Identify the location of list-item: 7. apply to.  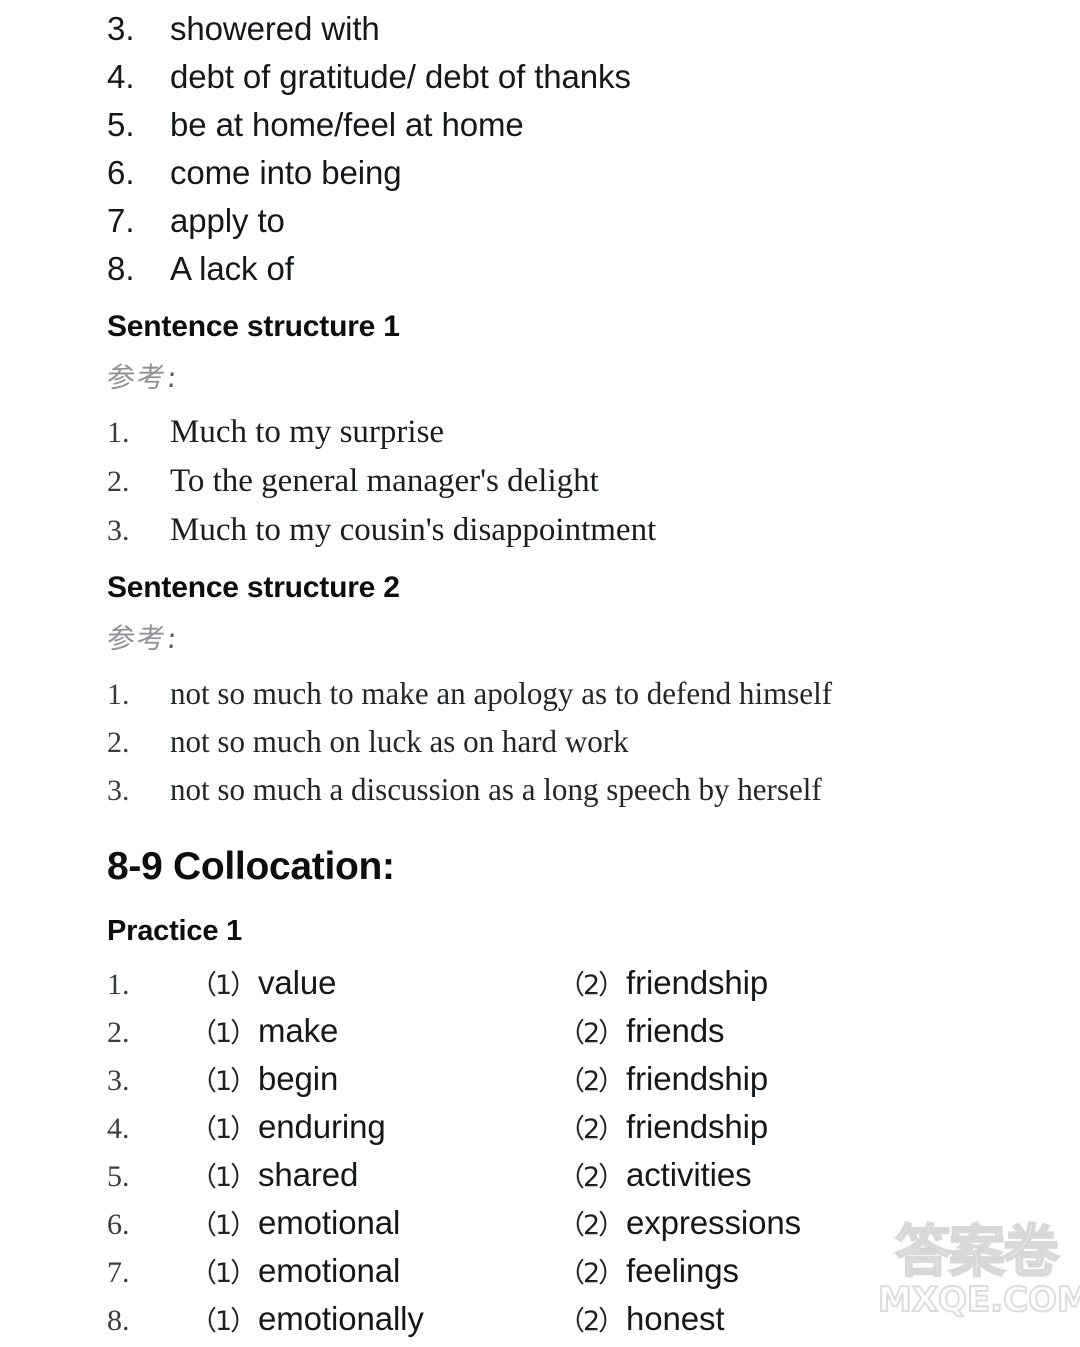
(540, 226).